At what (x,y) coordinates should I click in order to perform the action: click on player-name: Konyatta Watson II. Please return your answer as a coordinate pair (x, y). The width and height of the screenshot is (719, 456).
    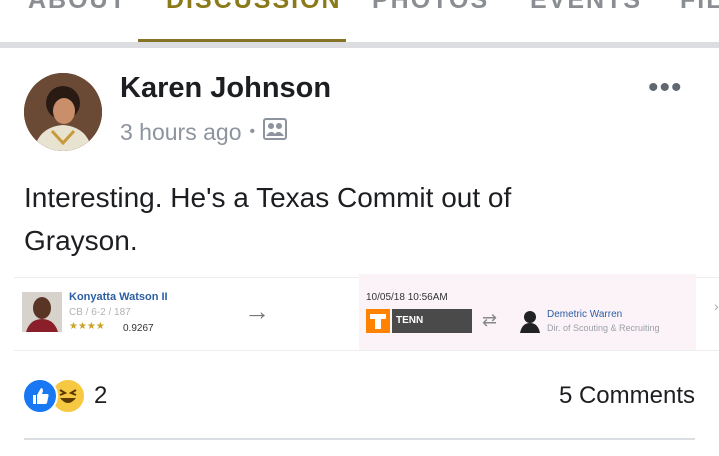
    Looking at the image, I should click on (118, 297).